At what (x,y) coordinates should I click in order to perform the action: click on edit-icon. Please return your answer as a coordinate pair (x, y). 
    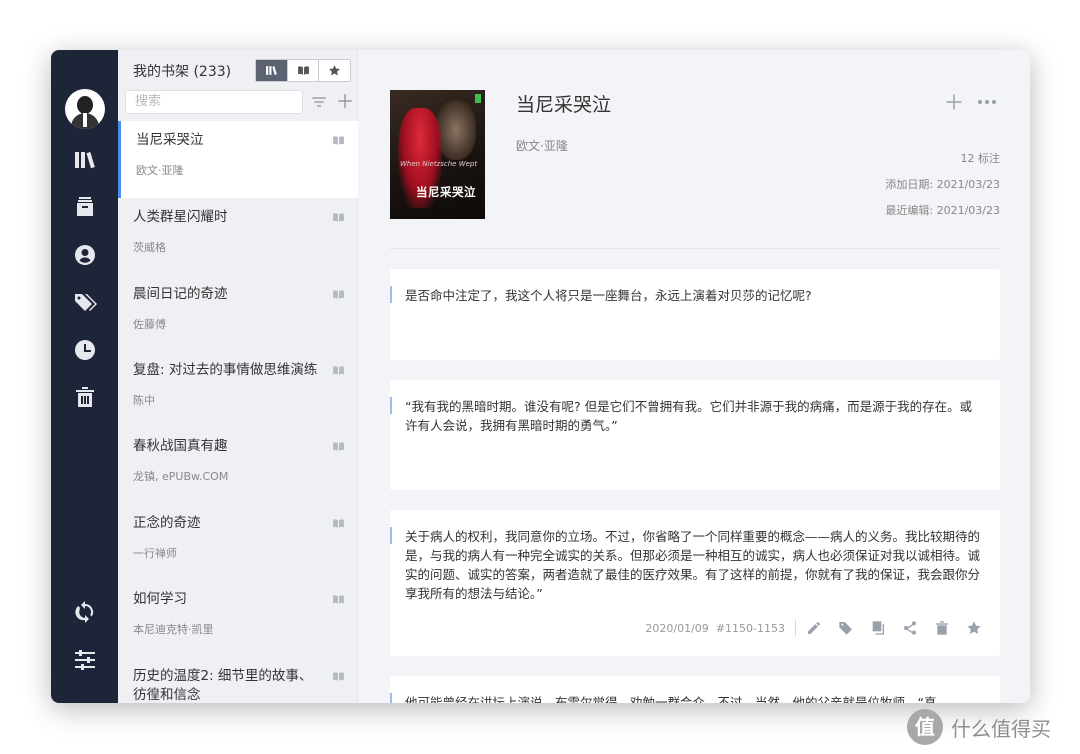
    Looking at the image, I should click on (814, 628).